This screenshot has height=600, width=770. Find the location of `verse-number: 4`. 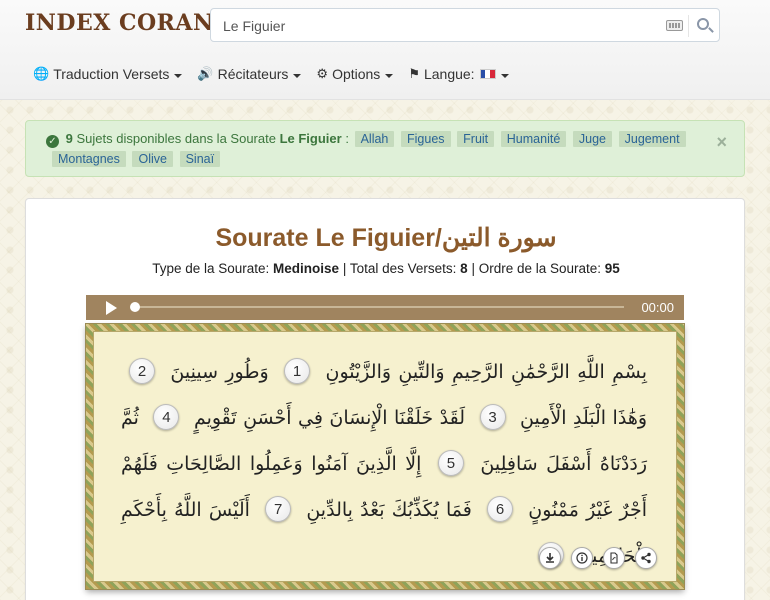

verse-number: 4 is located at coordinates (166, 417).